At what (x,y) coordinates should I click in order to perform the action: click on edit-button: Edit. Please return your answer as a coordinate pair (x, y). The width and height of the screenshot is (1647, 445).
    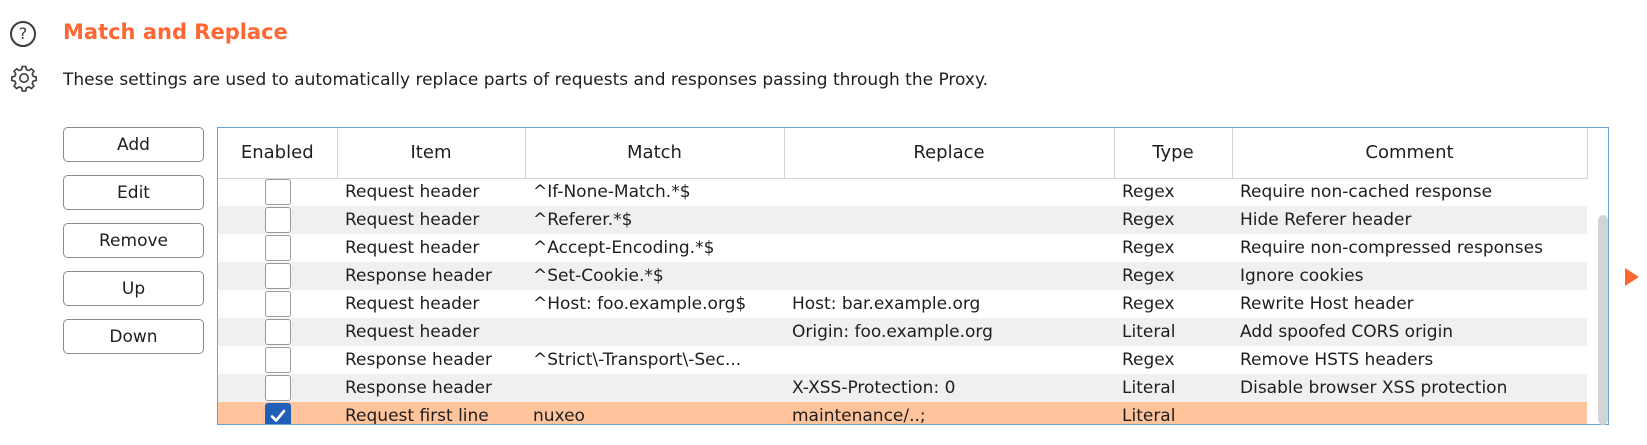
    Looking at the image, I should click on (133, 192).